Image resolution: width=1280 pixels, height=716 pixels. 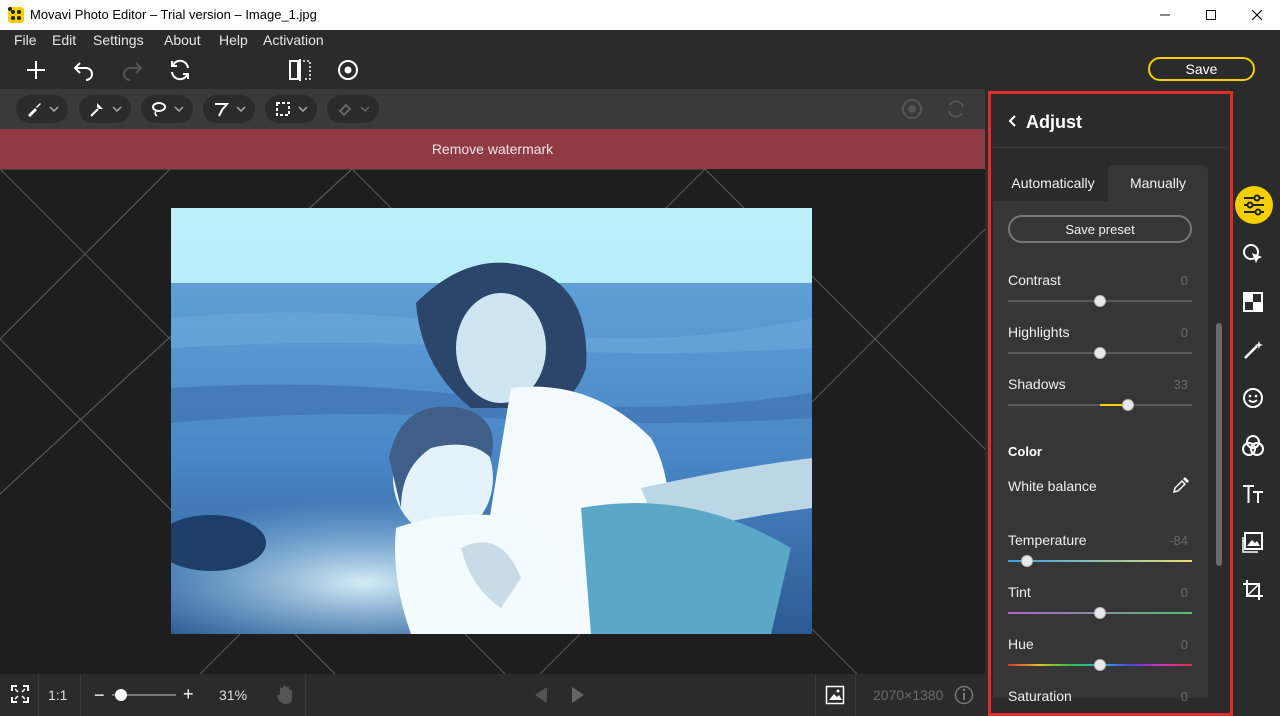 What do you see at coordinates (1054, 122) in the screenshot?
I see `panel-title: Adjust` at bounding box center [1054, 122].